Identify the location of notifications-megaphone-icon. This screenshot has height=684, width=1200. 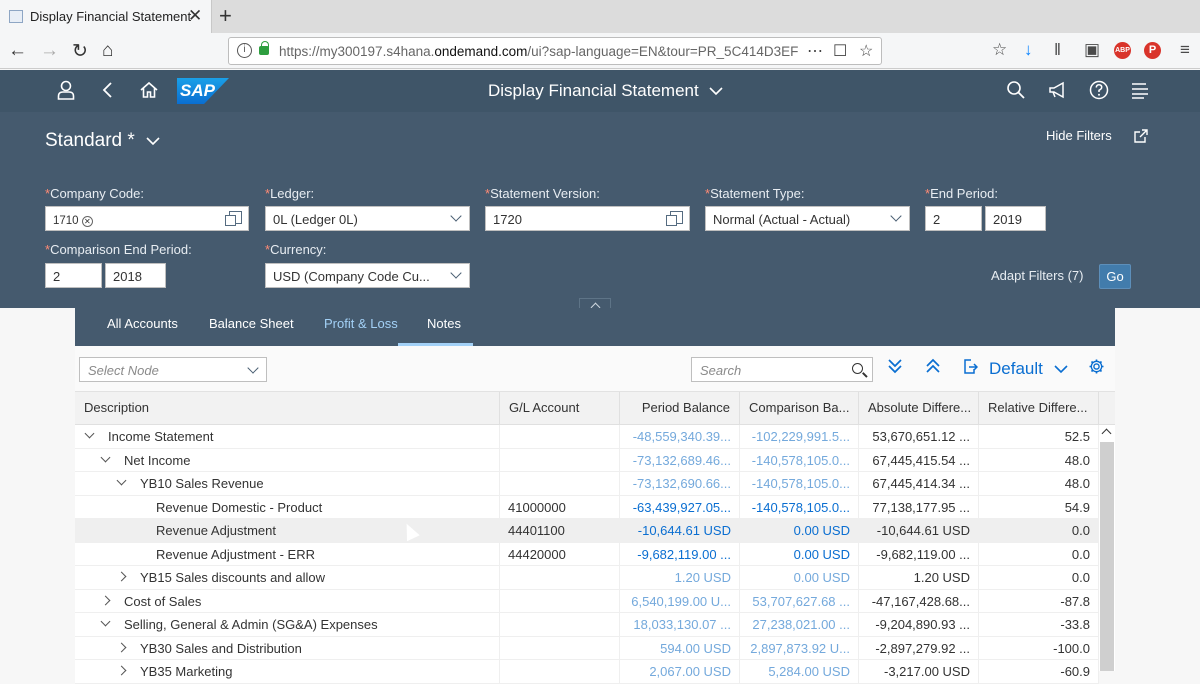
(1058, 93).